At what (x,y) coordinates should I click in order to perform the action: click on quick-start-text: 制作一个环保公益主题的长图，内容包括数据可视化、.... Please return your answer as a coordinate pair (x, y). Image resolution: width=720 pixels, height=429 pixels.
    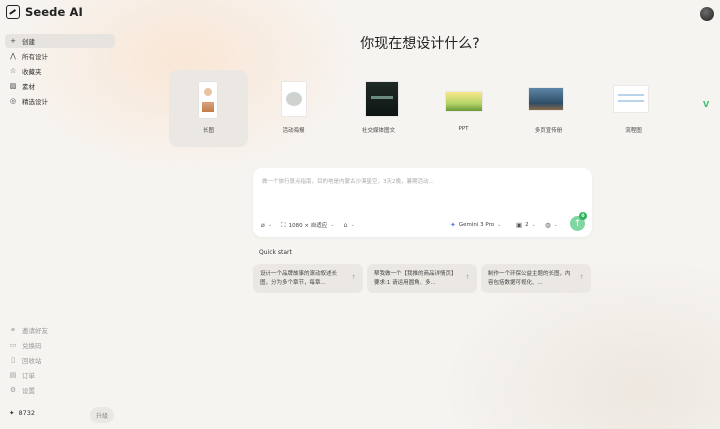
    Looking at the image, I should click on (529, 278).